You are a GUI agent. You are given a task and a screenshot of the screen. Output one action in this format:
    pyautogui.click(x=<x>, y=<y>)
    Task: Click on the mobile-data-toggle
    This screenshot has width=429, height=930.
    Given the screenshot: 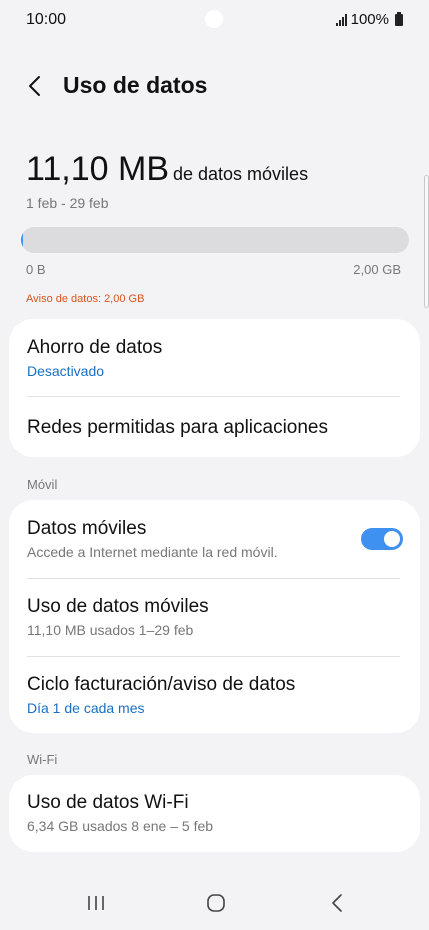 What is the action you would take?
    pyautogui.click(x=382, y=539)
    